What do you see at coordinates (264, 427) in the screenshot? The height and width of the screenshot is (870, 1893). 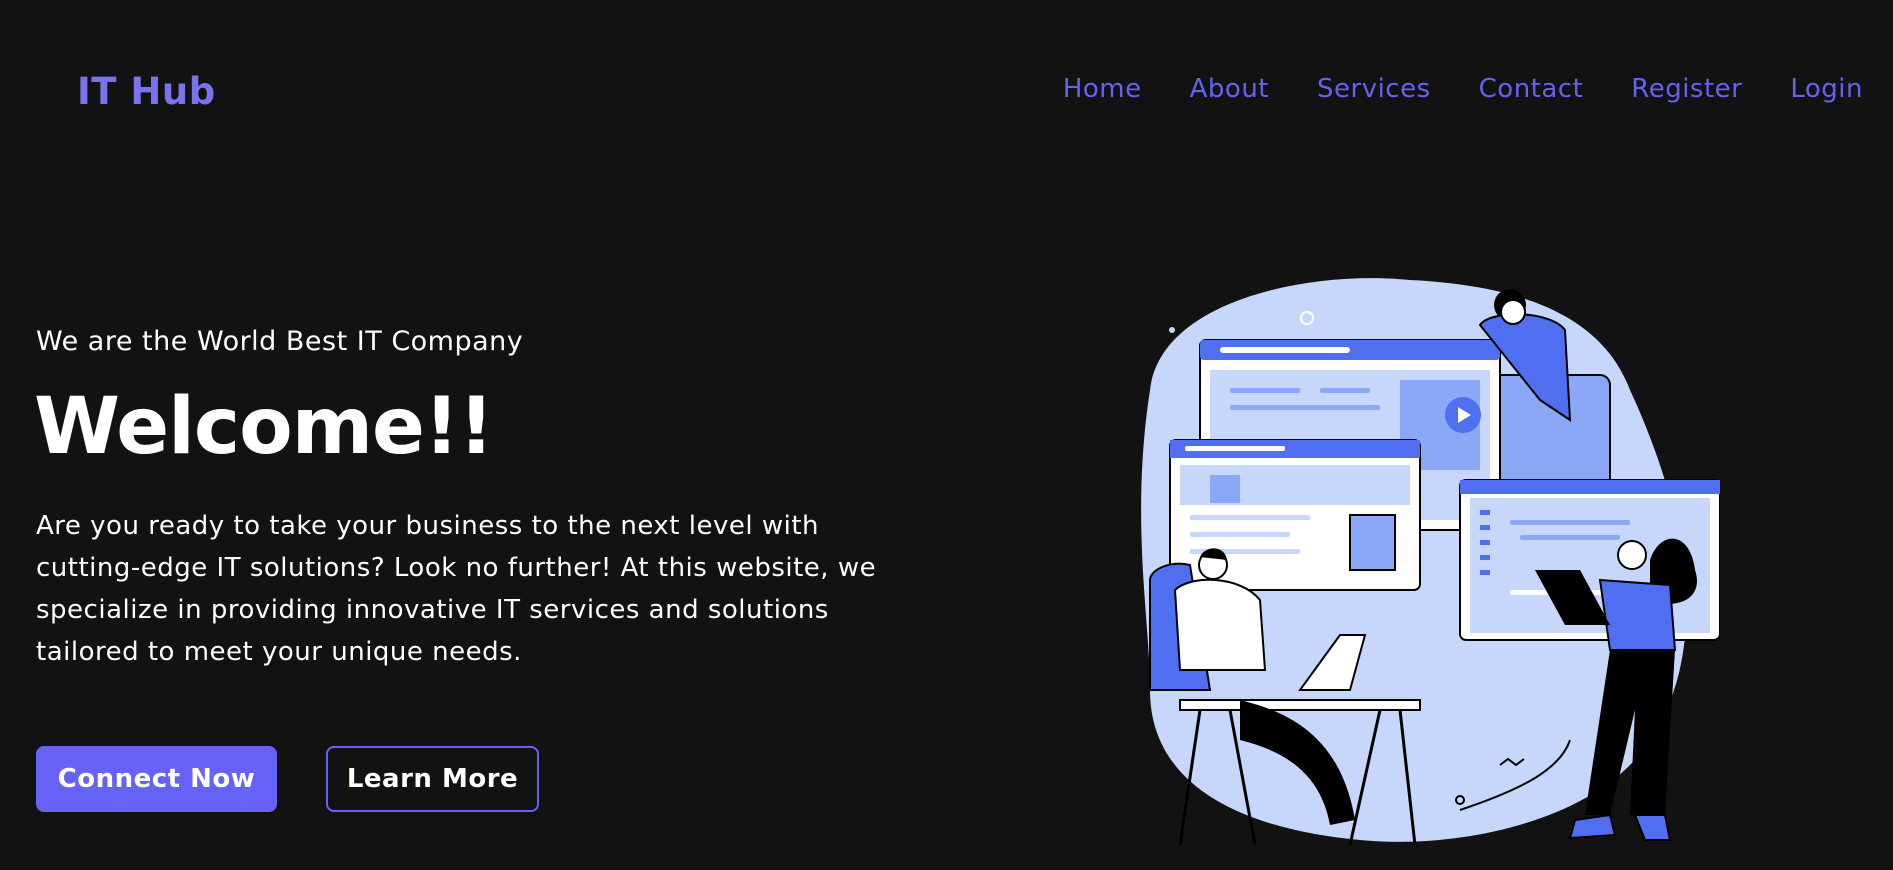 I see `hero-headline: Welcome!!` at bounding box center [264, 427].